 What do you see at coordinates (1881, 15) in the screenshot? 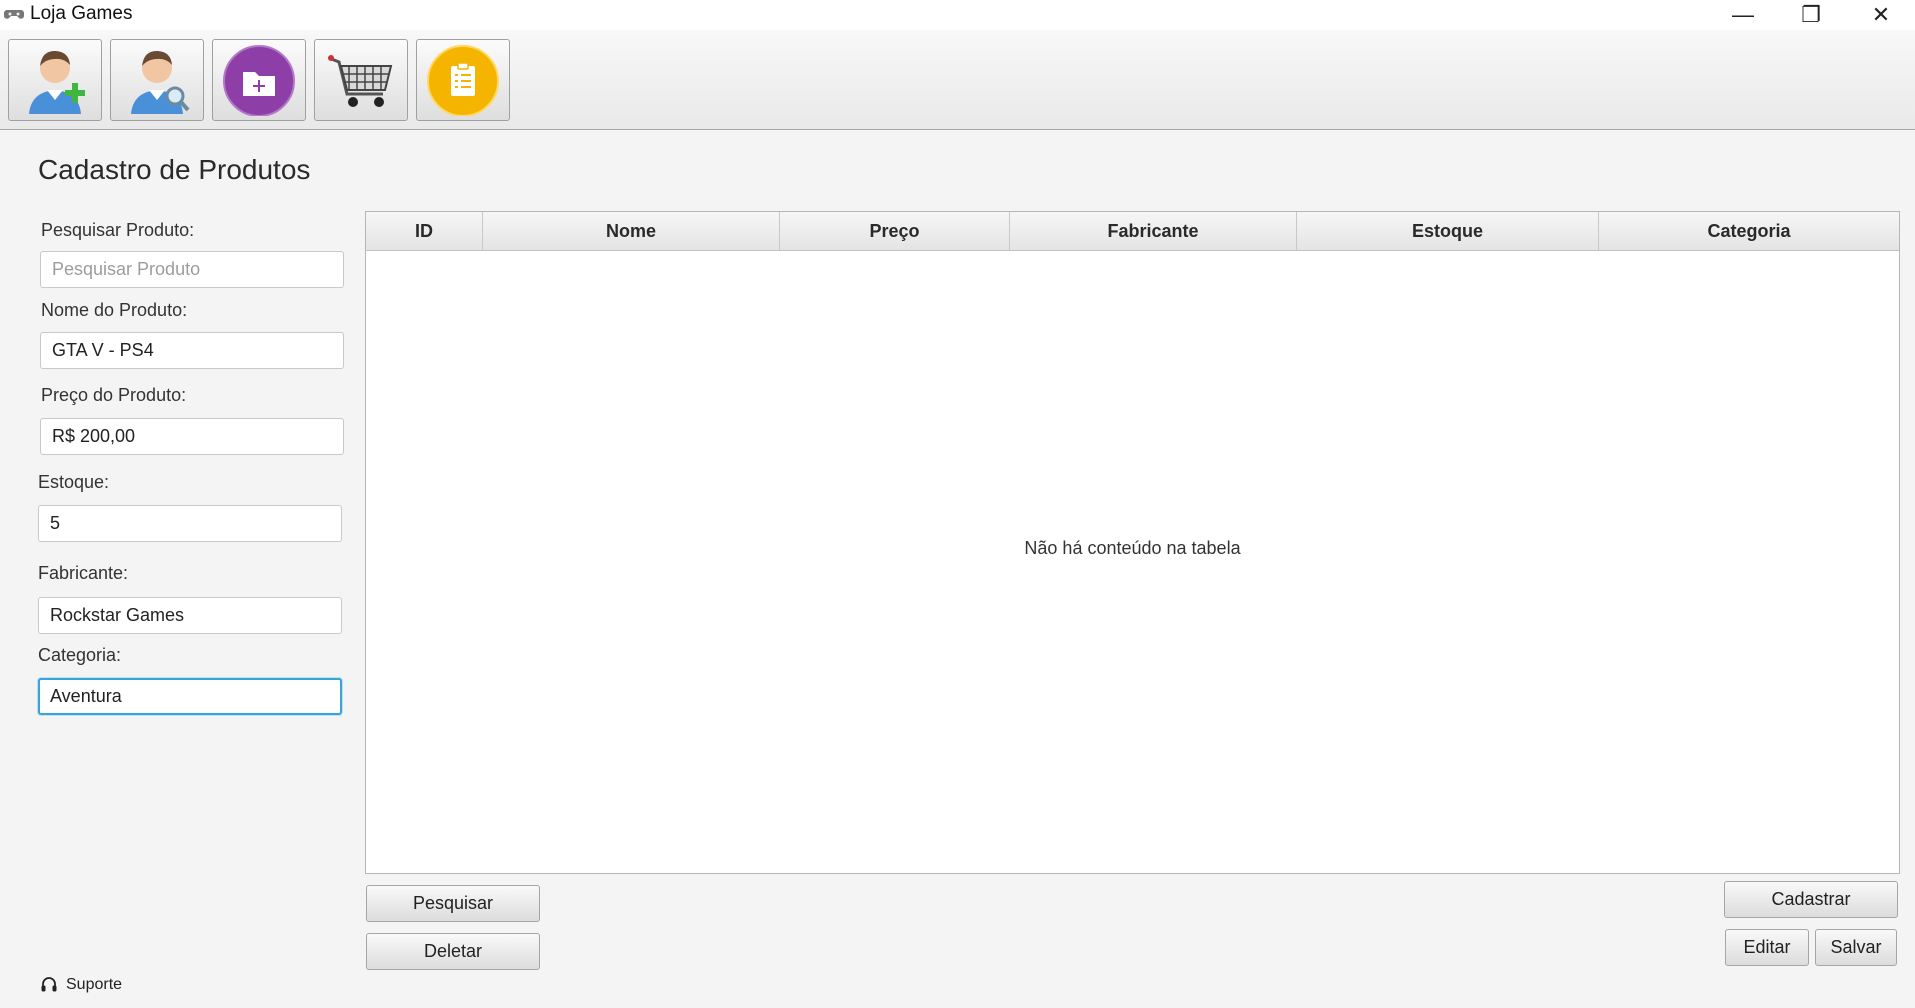
I see `close-button: ✕` at bounding box center [1881, 15].